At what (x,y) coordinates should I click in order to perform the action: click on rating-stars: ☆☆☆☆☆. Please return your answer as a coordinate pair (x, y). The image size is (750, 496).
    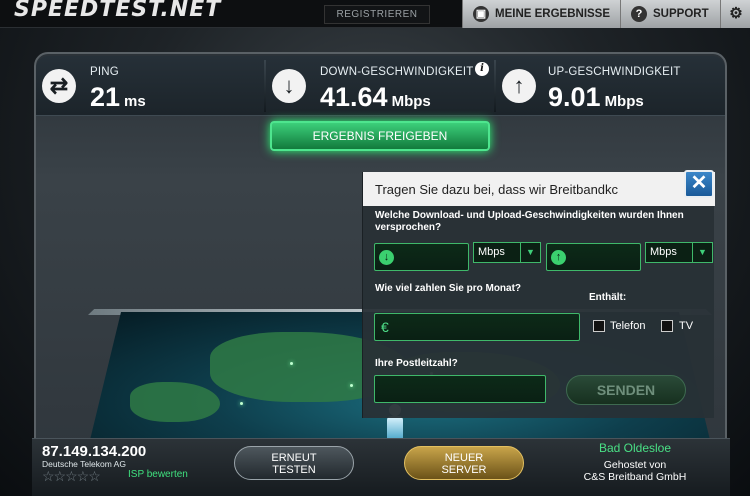
    Looking at the image, I should click on (71, 476).